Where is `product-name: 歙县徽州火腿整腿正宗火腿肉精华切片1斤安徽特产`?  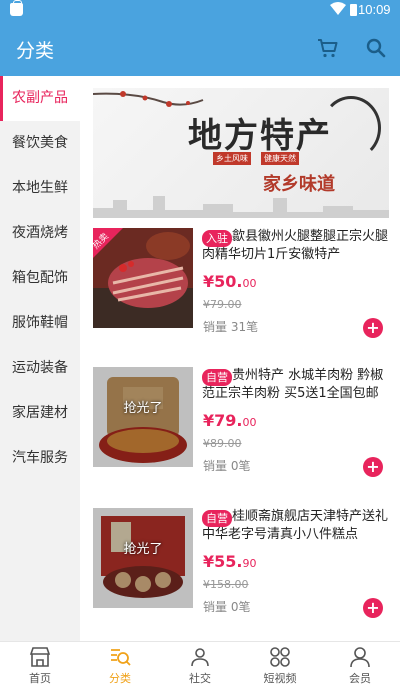 product-name: 歙县徽州火腿整腿正宗火腿肉精华切片1斤安徽特产 is located at coordinates (295, 245).